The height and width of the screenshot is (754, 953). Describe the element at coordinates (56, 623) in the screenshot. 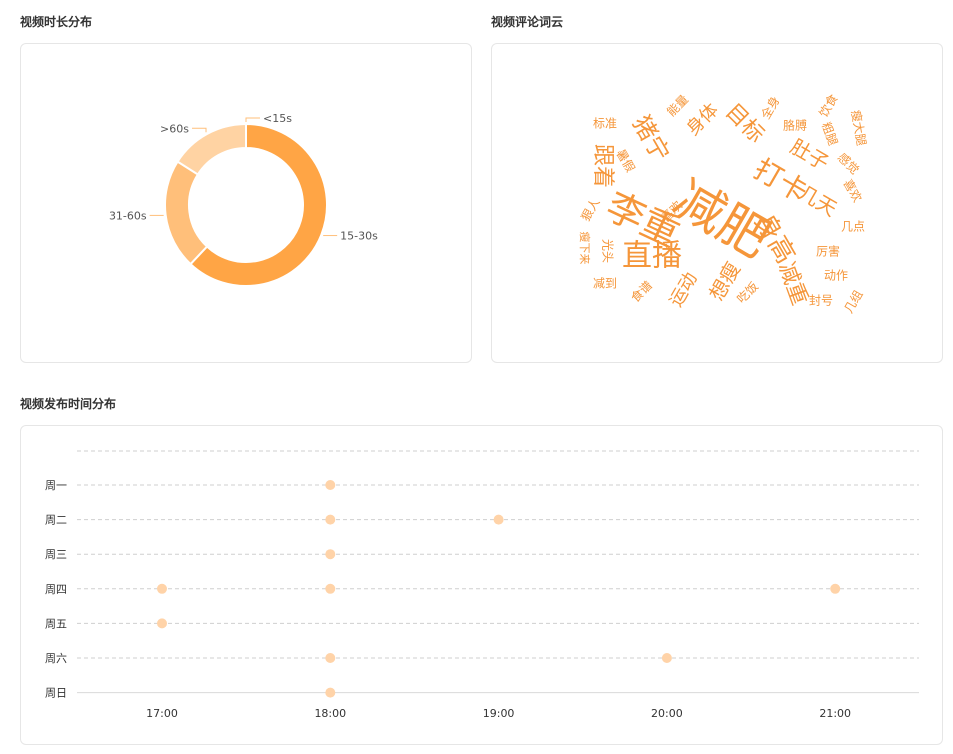

I see `y-tick-label: 周五` at that location.